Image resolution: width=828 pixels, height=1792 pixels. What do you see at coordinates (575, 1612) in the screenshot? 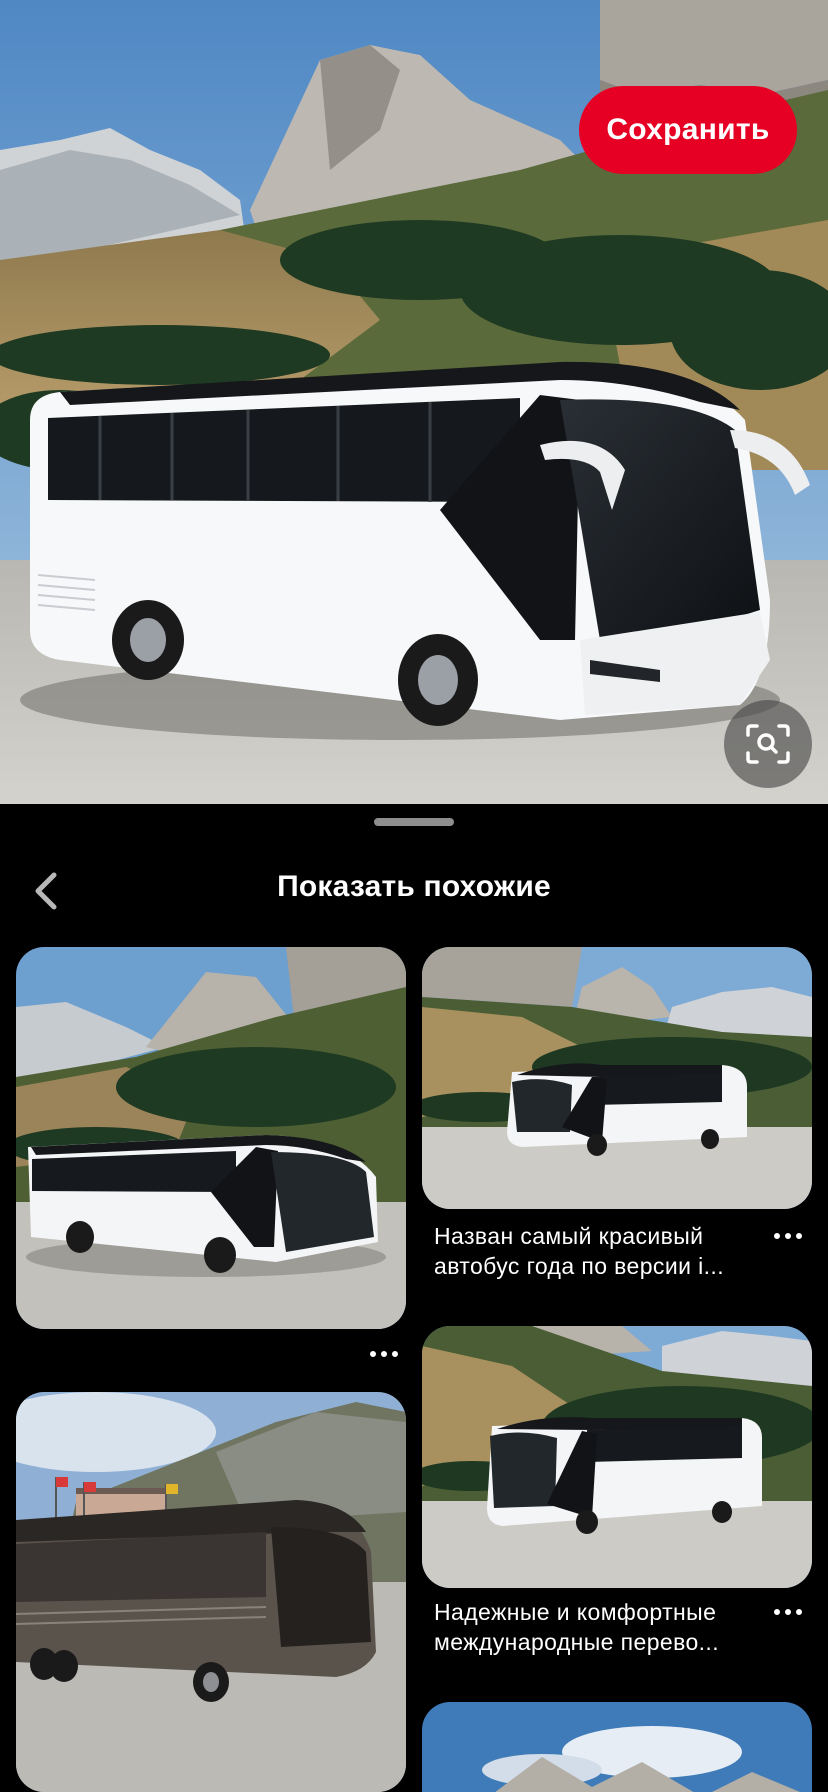
I see `pin-title-line: Надежные и комфортные` at bounding box center [575, 1612].